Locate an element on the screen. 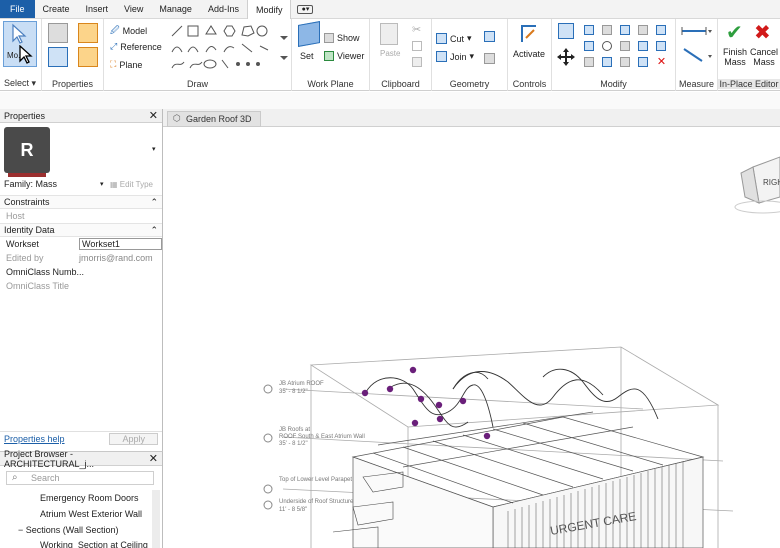  spline-control-points is located at coordinates (426, 403).